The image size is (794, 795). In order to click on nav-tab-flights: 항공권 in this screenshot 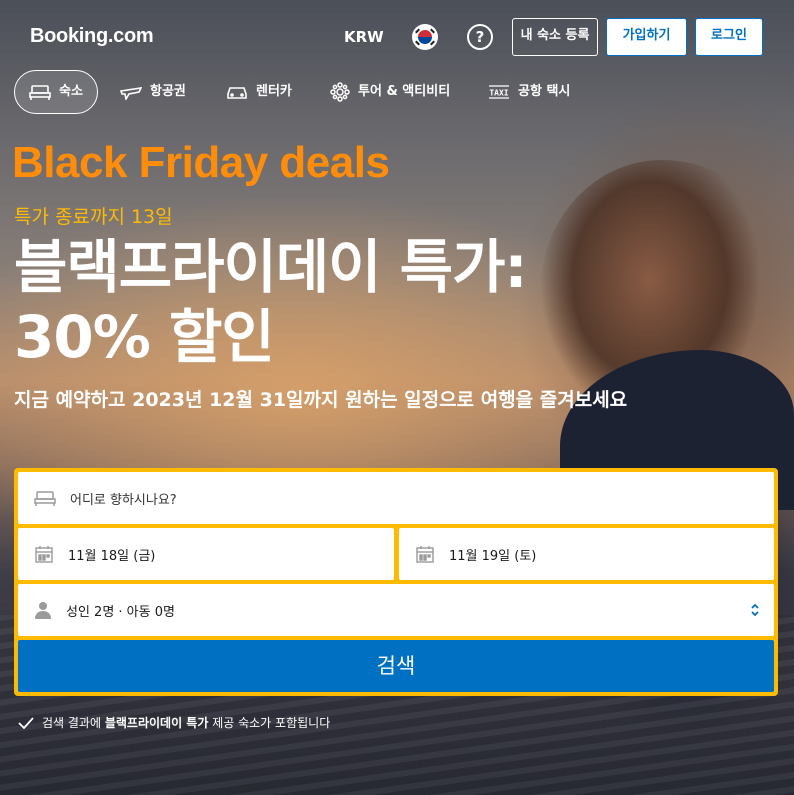, I will do `click(153, 92)`.